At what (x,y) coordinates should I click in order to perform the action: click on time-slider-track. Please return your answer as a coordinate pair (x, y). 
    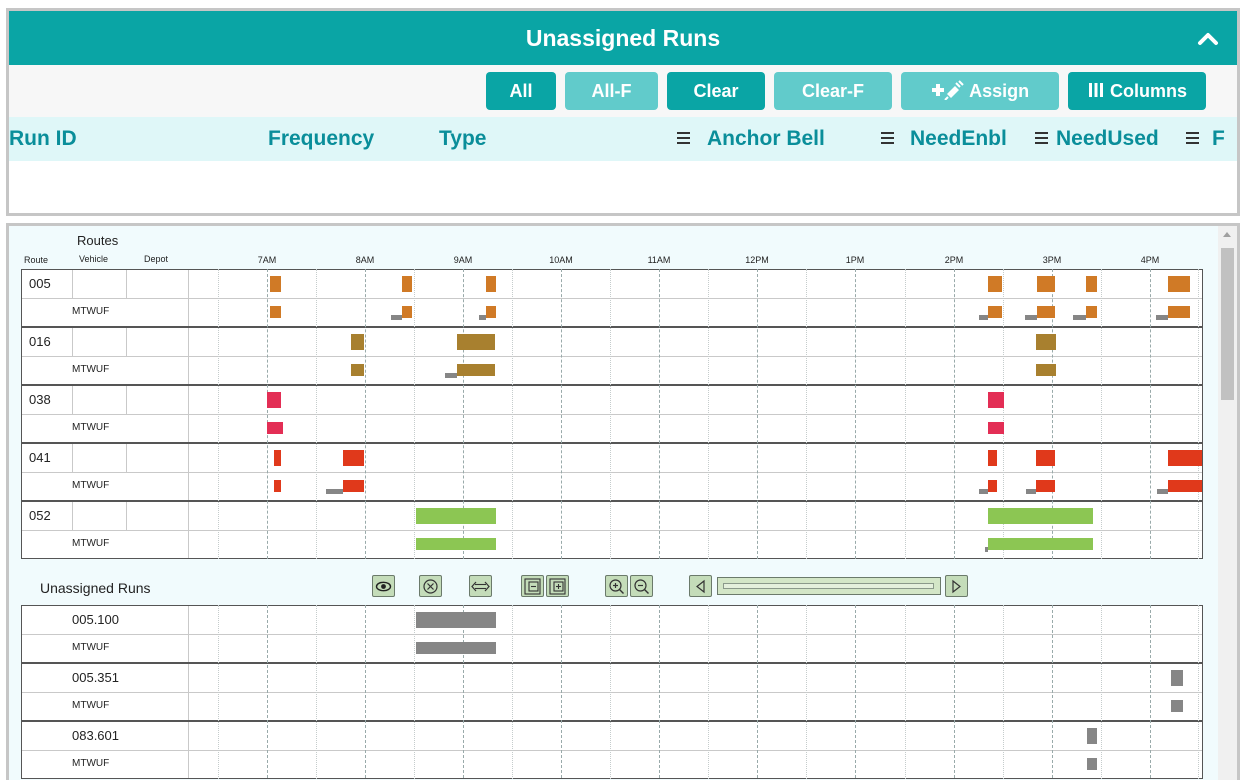
    Looking at the image, I should click on (828, 586).